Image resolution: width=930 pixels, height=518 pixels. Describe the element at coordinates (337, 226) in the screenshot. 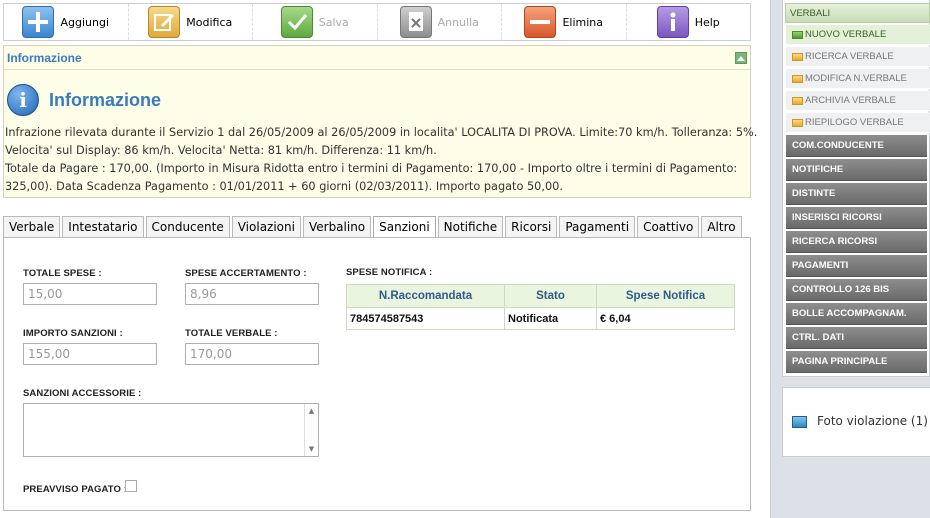

I see `tab-verbalino: Verbalino` at that location.